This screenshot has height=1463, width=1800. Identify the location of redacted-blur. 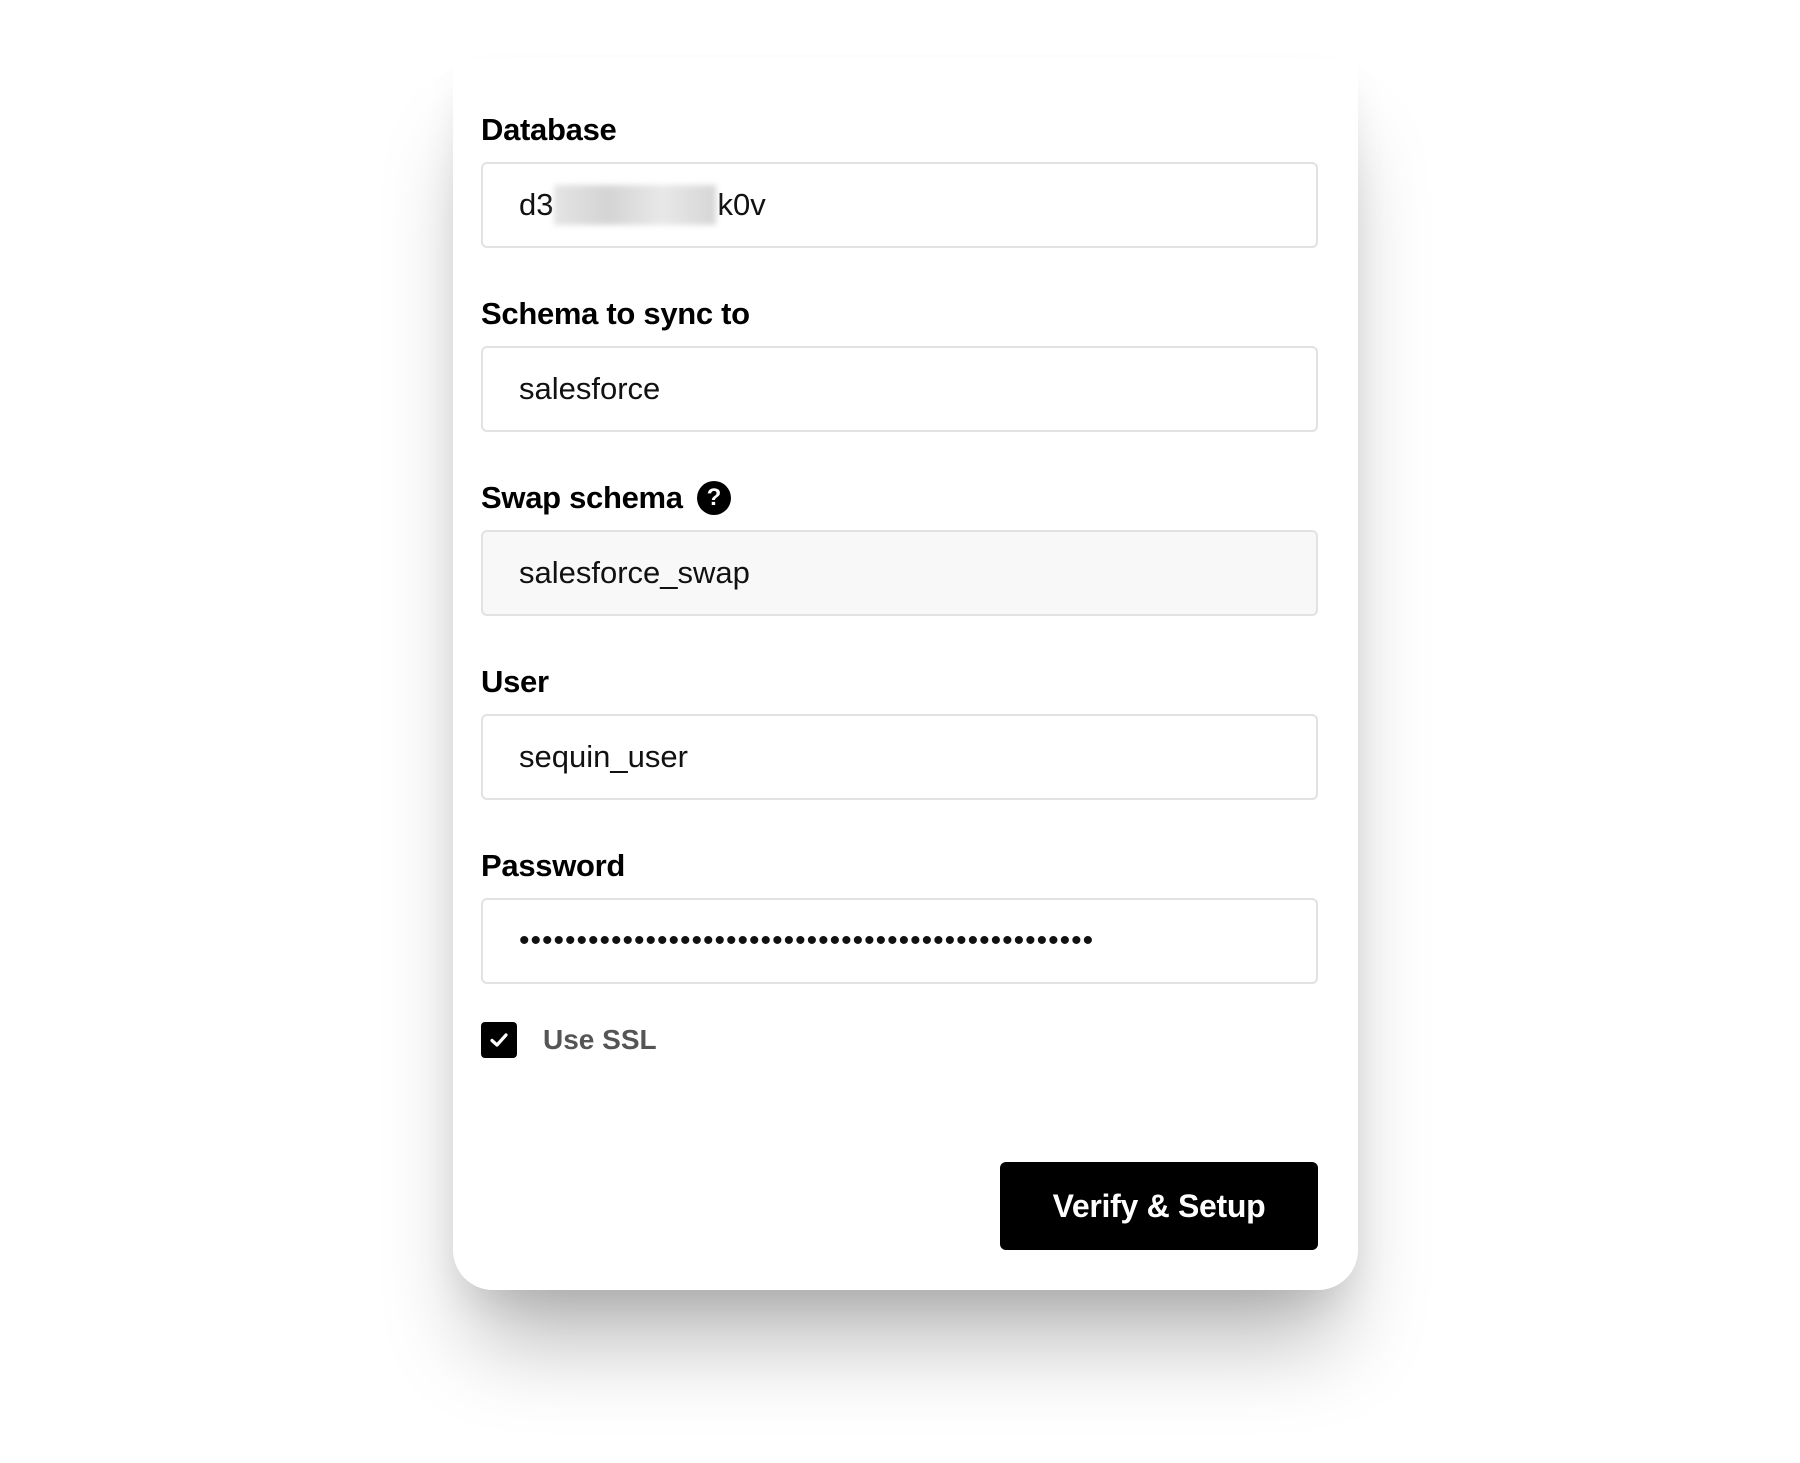
(635, 205).